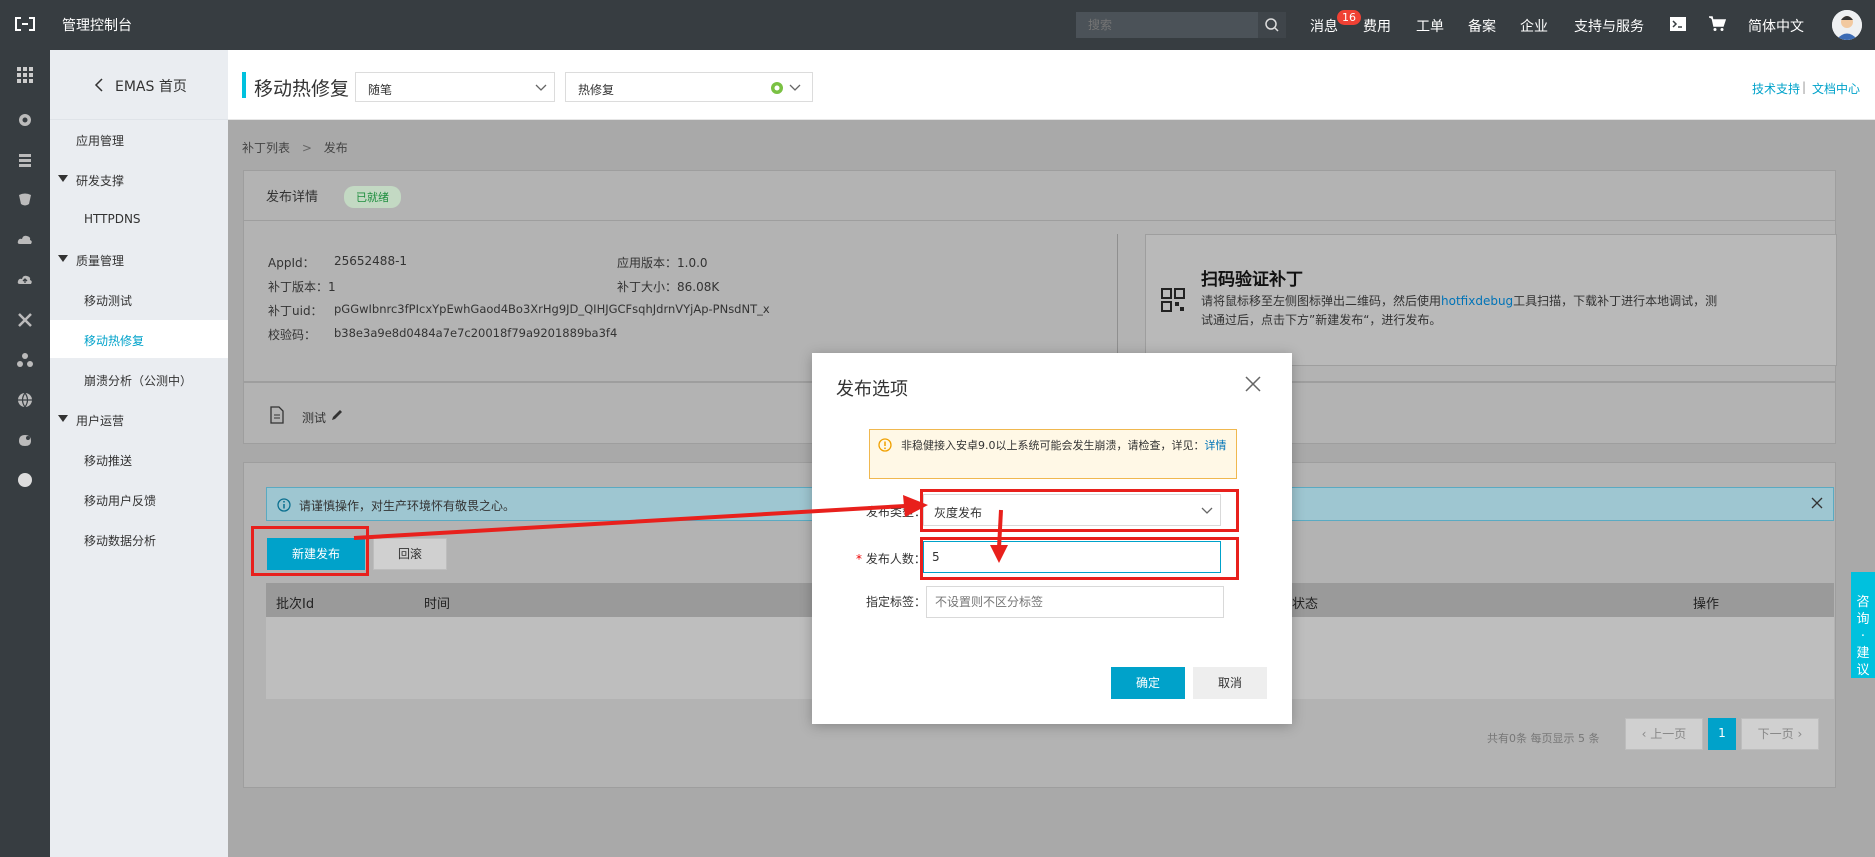 The image size is (1875, 857). What do you see at coordinates (1847, 25) in the screenshot?
I see `avatar` at bounding box center [1847, 25].